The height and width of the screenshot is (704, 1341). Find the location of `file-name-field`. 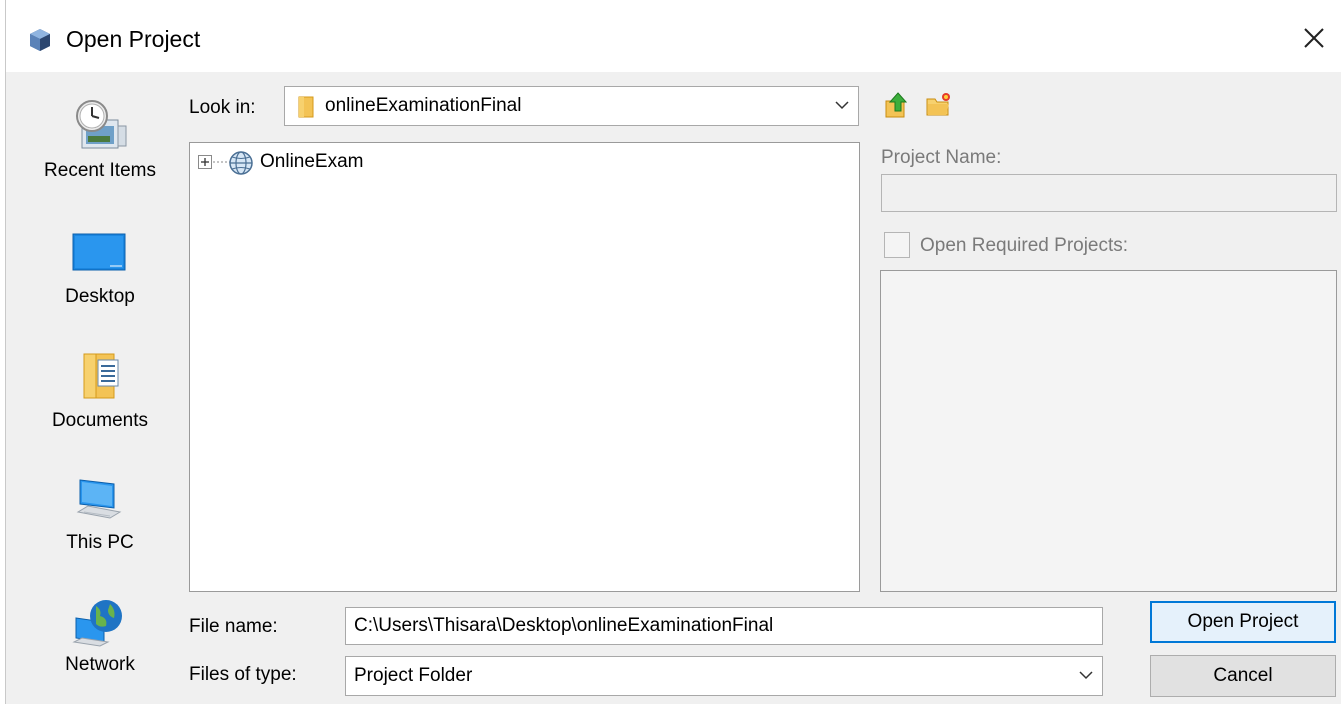

file-name-field is located at coordinates (724, 626).